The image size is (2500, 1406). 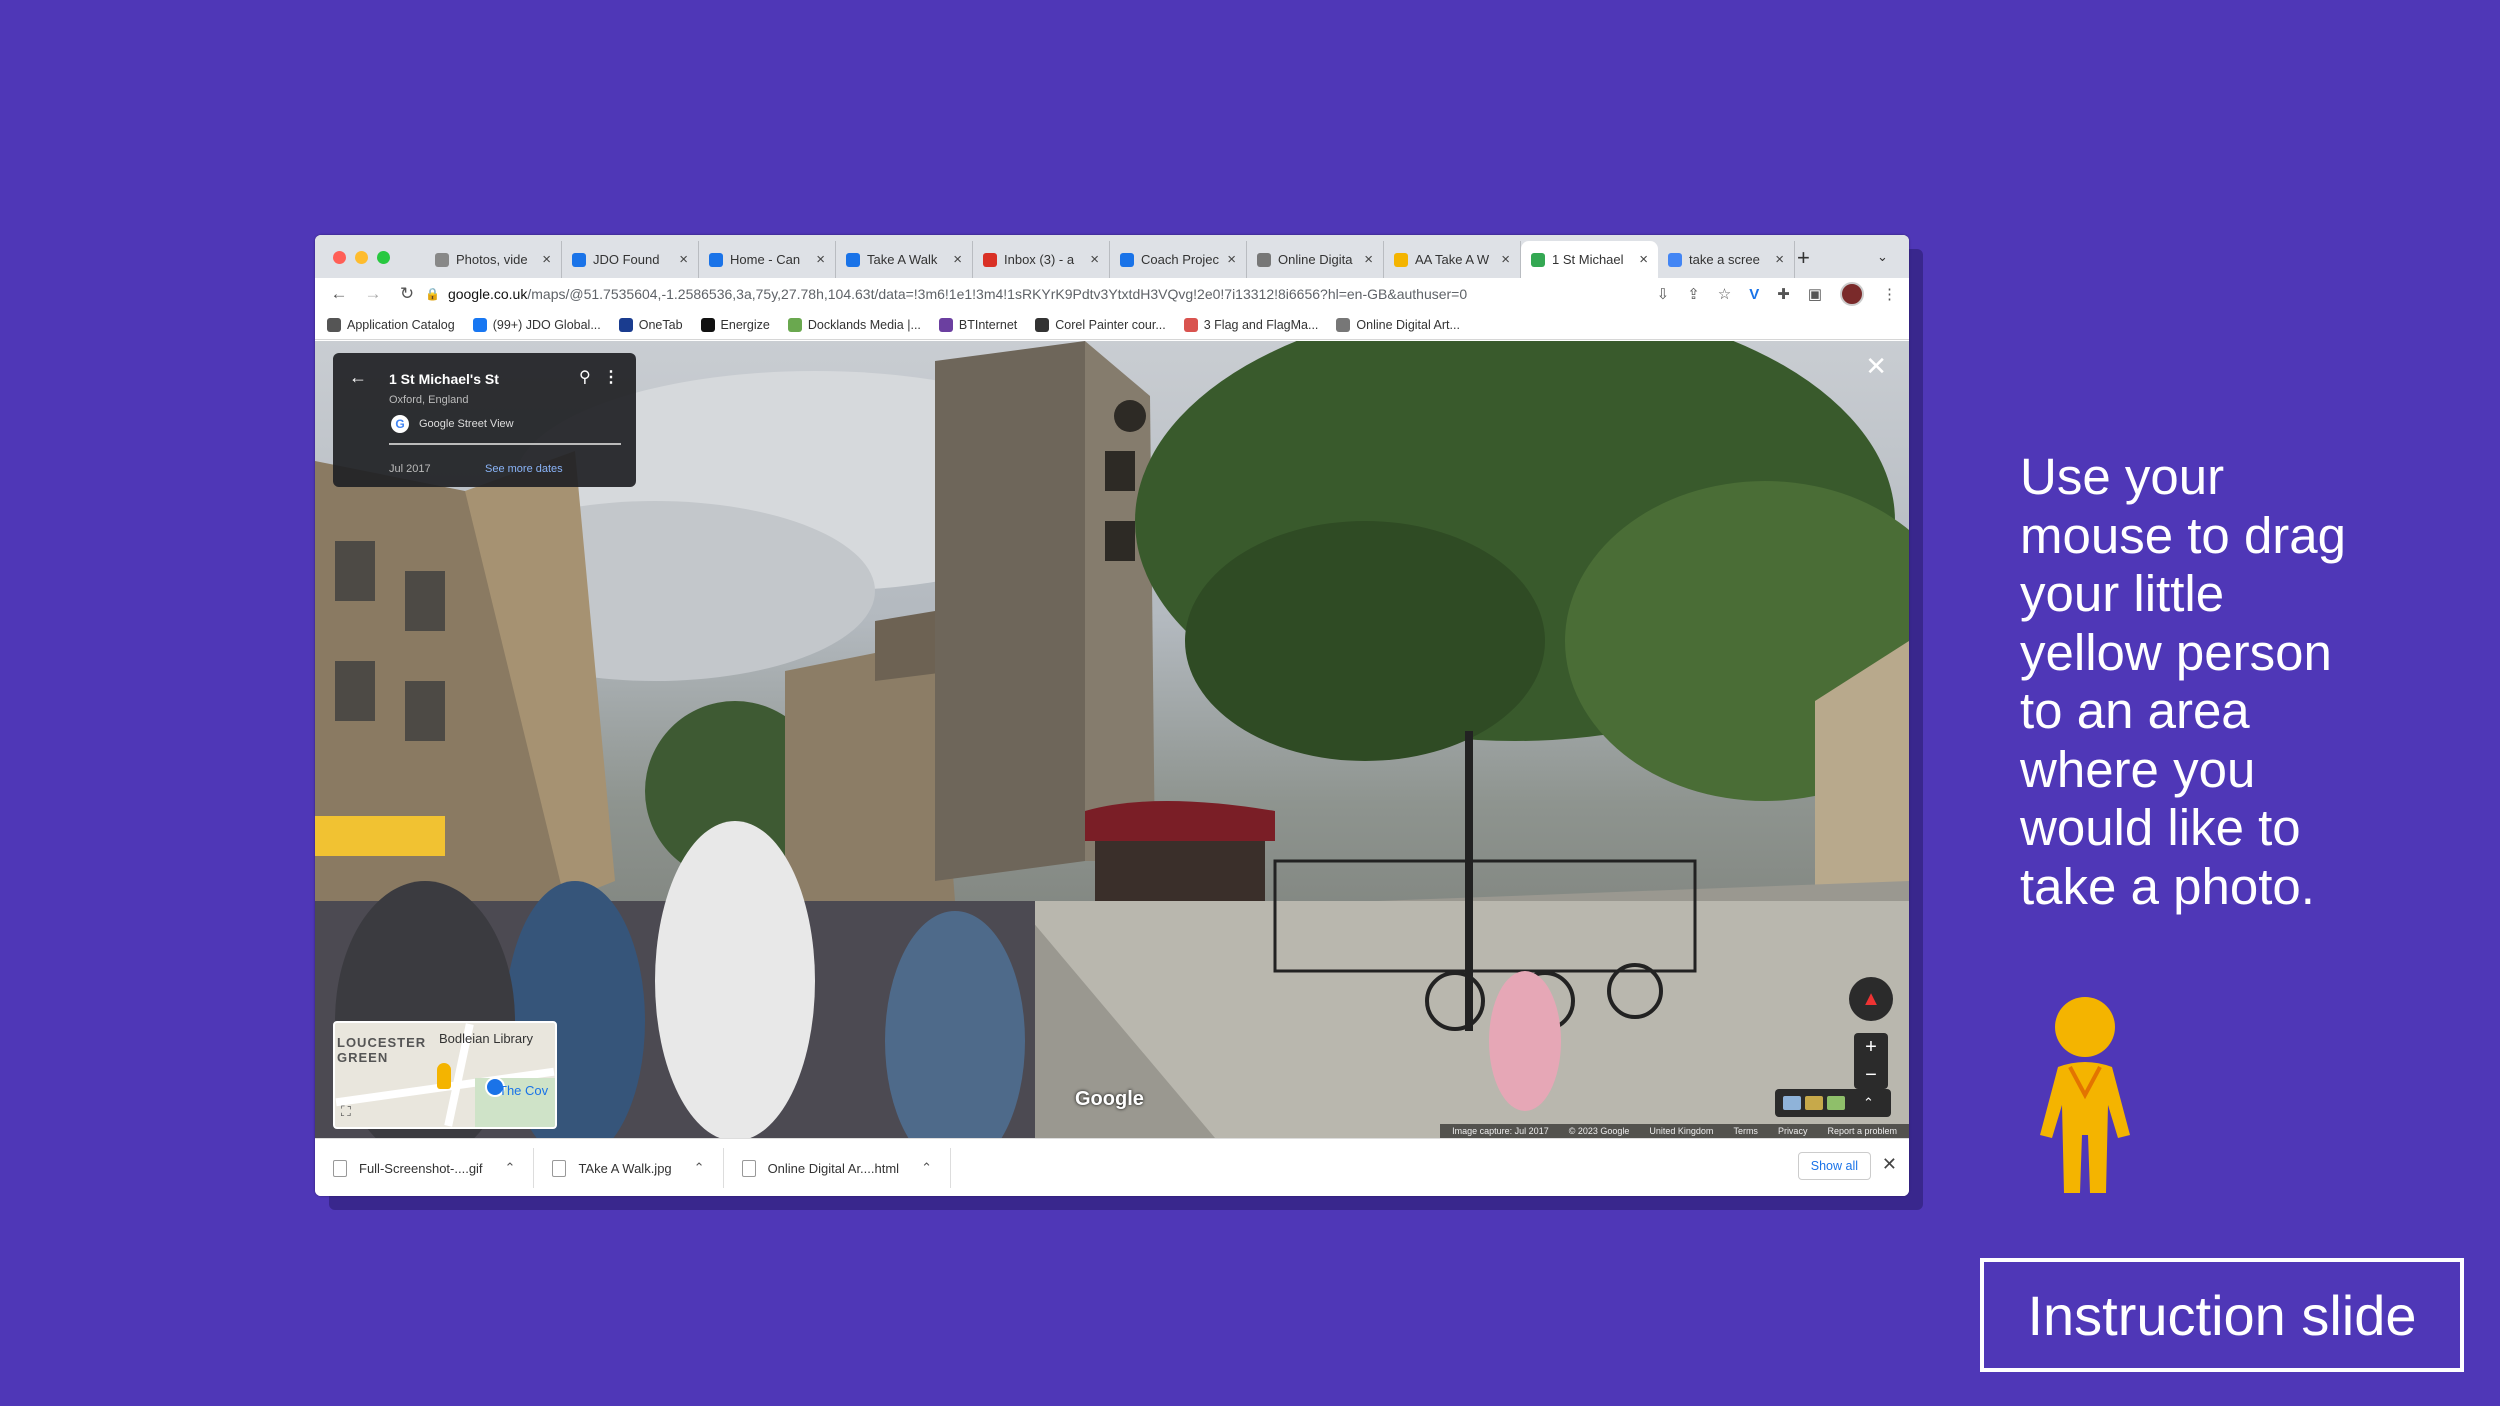 I want to click on tab-9: take a scree ×, so click(x=1726, y=259).